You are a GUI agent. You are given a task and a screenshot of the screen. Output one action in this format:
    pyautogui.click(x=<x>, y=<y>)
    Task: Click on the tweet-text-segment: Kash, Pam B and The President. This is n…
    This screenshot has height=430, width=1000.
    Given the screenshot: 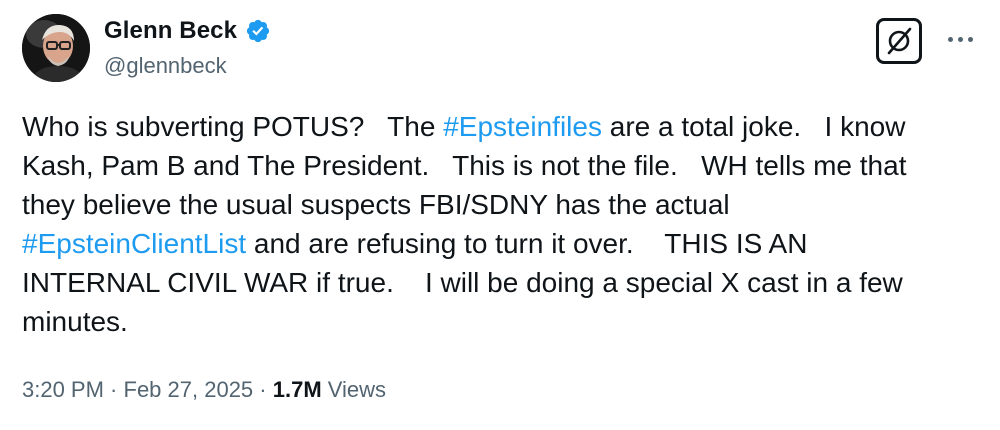 What is the action you would take?
    pyautogui.click(x=464, y=165)
    